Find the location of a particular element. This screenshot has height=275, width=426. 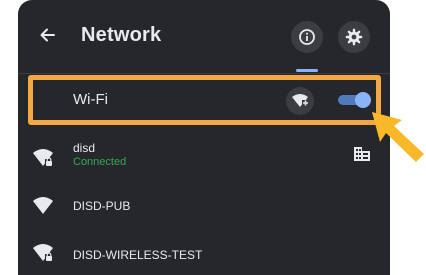

network-name: DISD-PUB is located at coordinates (102, 206).